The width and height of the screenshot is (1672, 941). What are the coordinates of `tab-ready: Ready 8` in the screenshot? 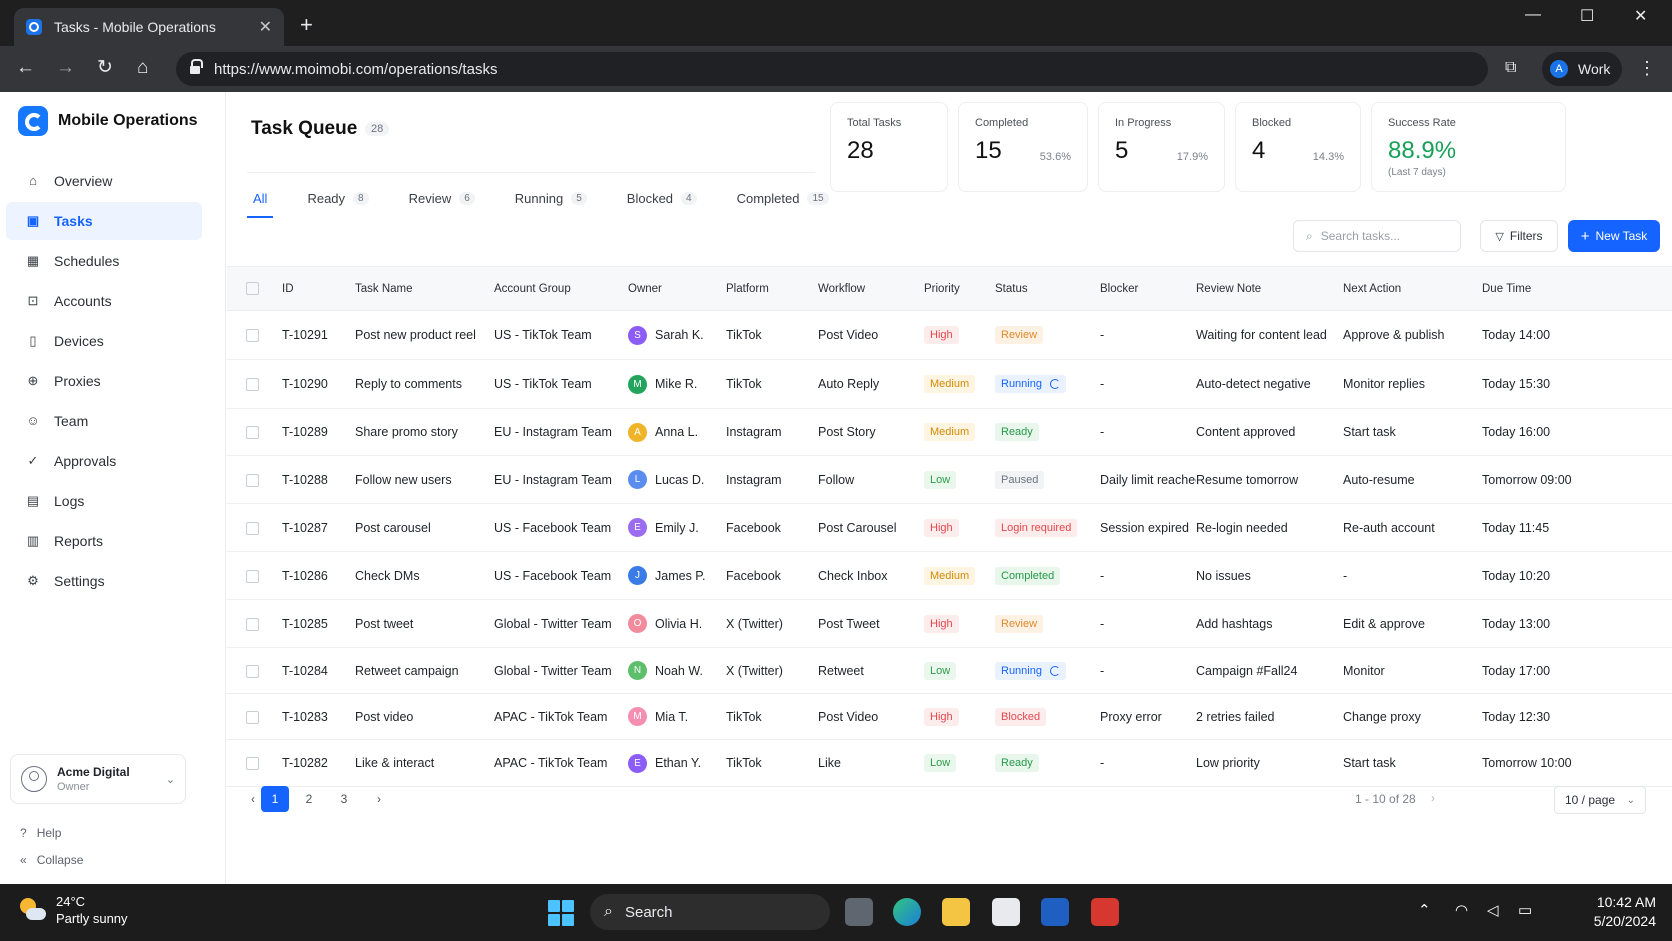 It's located at (337, 198).